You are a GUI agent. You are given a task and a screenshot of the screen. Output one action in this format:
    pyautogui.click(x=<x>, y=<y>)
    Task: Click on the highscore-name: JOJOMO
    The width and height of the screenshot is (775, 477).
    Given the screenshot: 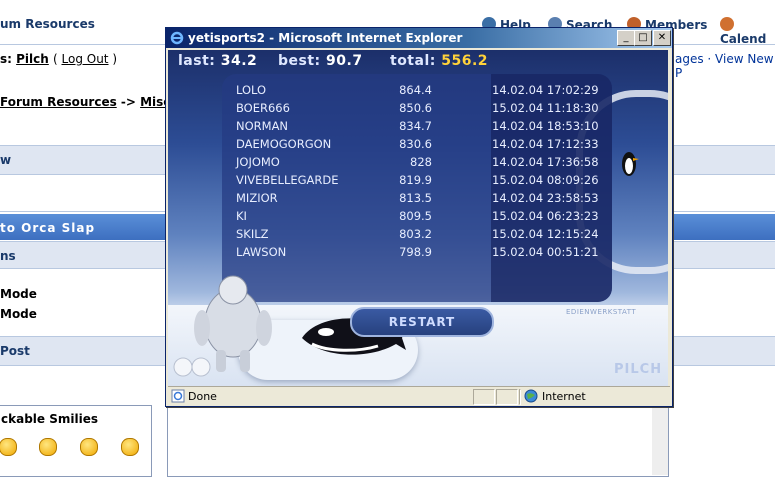 What is the action you would take?
    pyautogui.click(x=258, y=162)
    